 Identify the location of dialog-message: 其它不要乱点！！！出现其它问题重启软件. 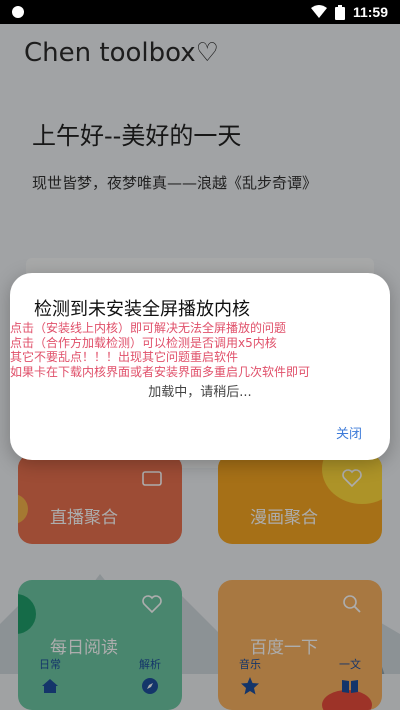
(124, 357).